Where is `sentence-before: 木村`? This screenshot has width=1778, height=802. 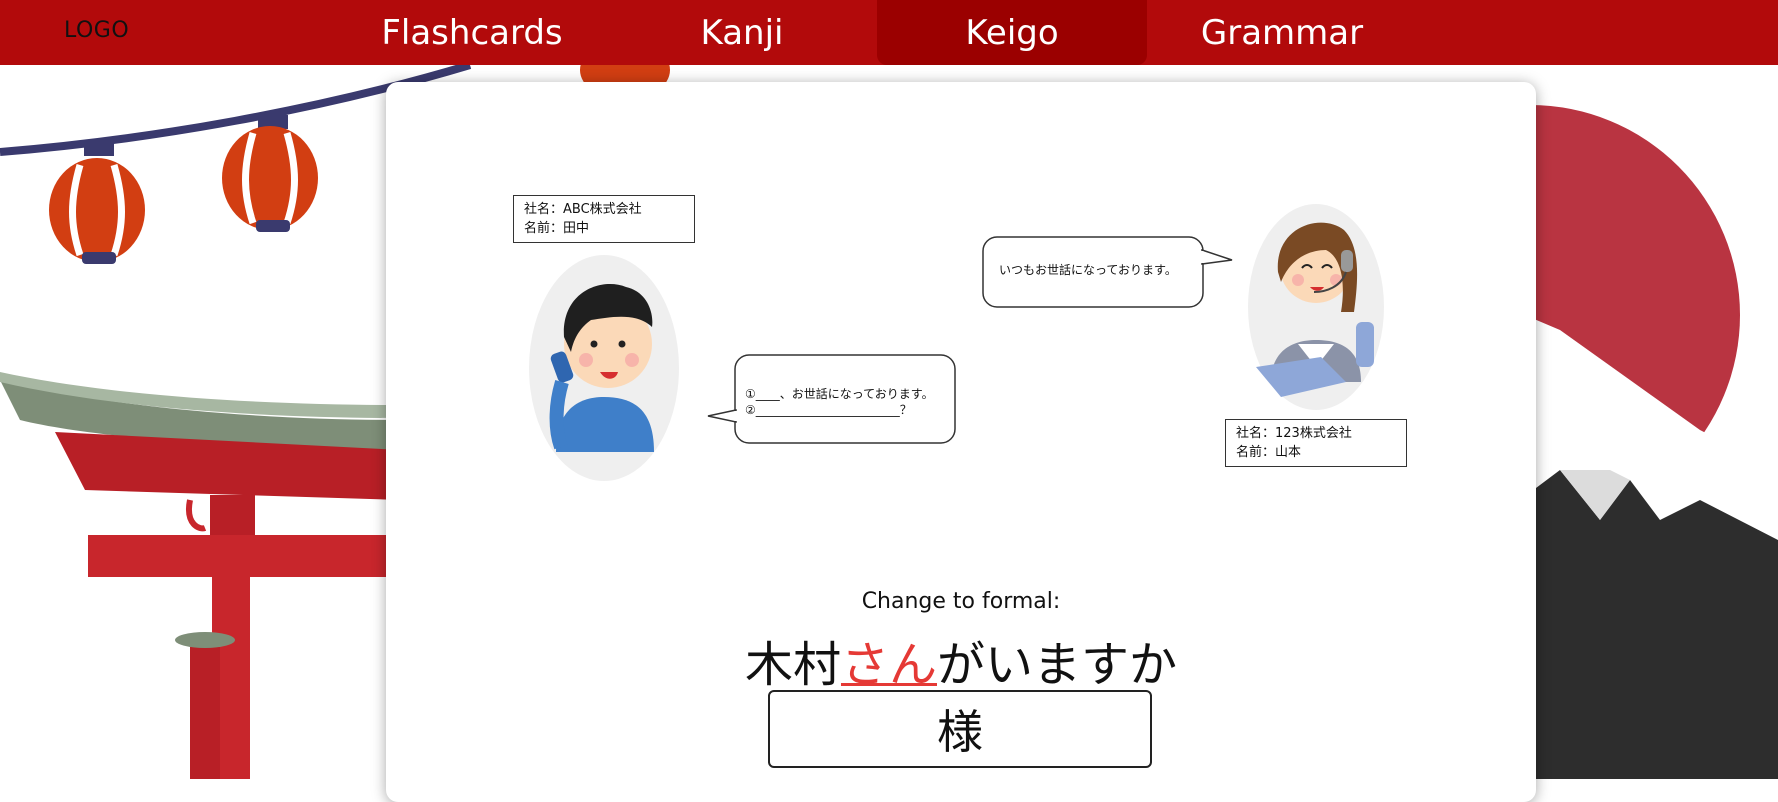 sentence-before: 木村 is located at coordinates (792, 665).